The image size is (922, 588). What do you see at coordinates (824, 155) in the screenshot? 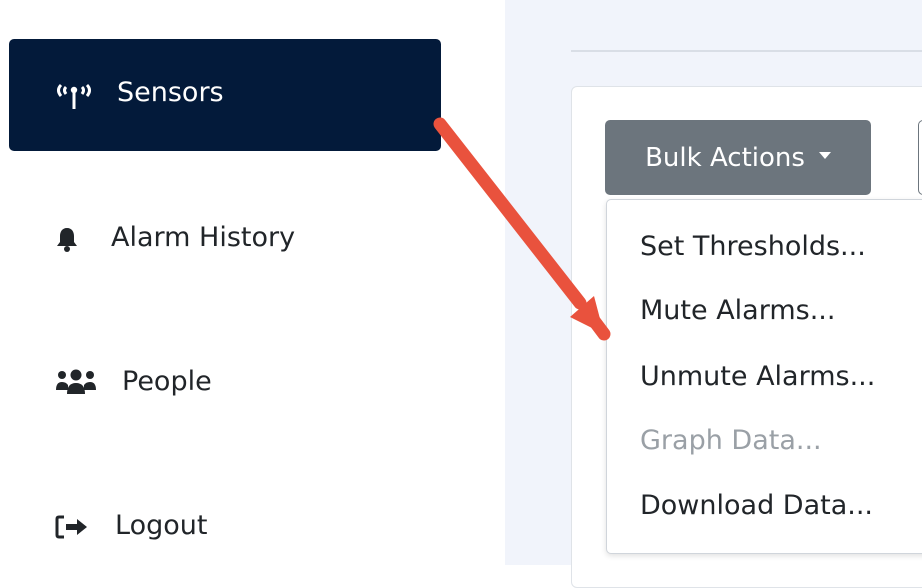
I see `caret-down-icon` at bounding box center [824, 155].